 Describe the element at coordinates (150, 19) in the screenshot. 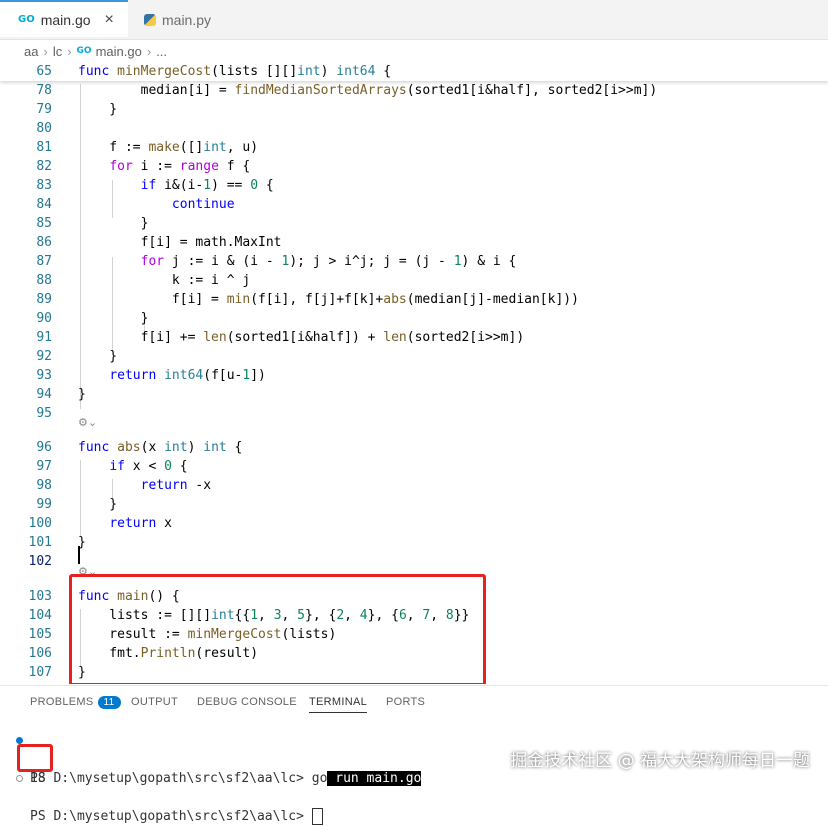

I see `python-icon` at that location.